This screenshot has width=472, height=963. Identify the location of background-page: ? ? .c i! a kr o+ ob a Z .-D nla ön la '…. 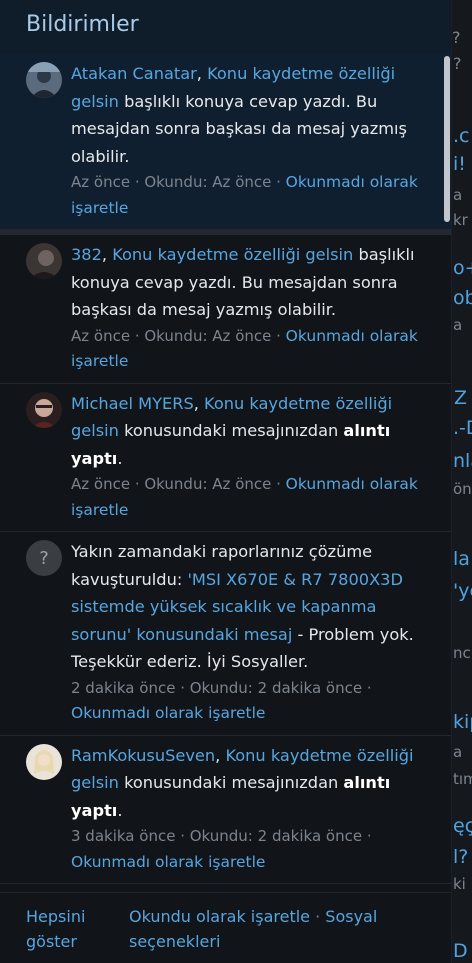
(461, 481).